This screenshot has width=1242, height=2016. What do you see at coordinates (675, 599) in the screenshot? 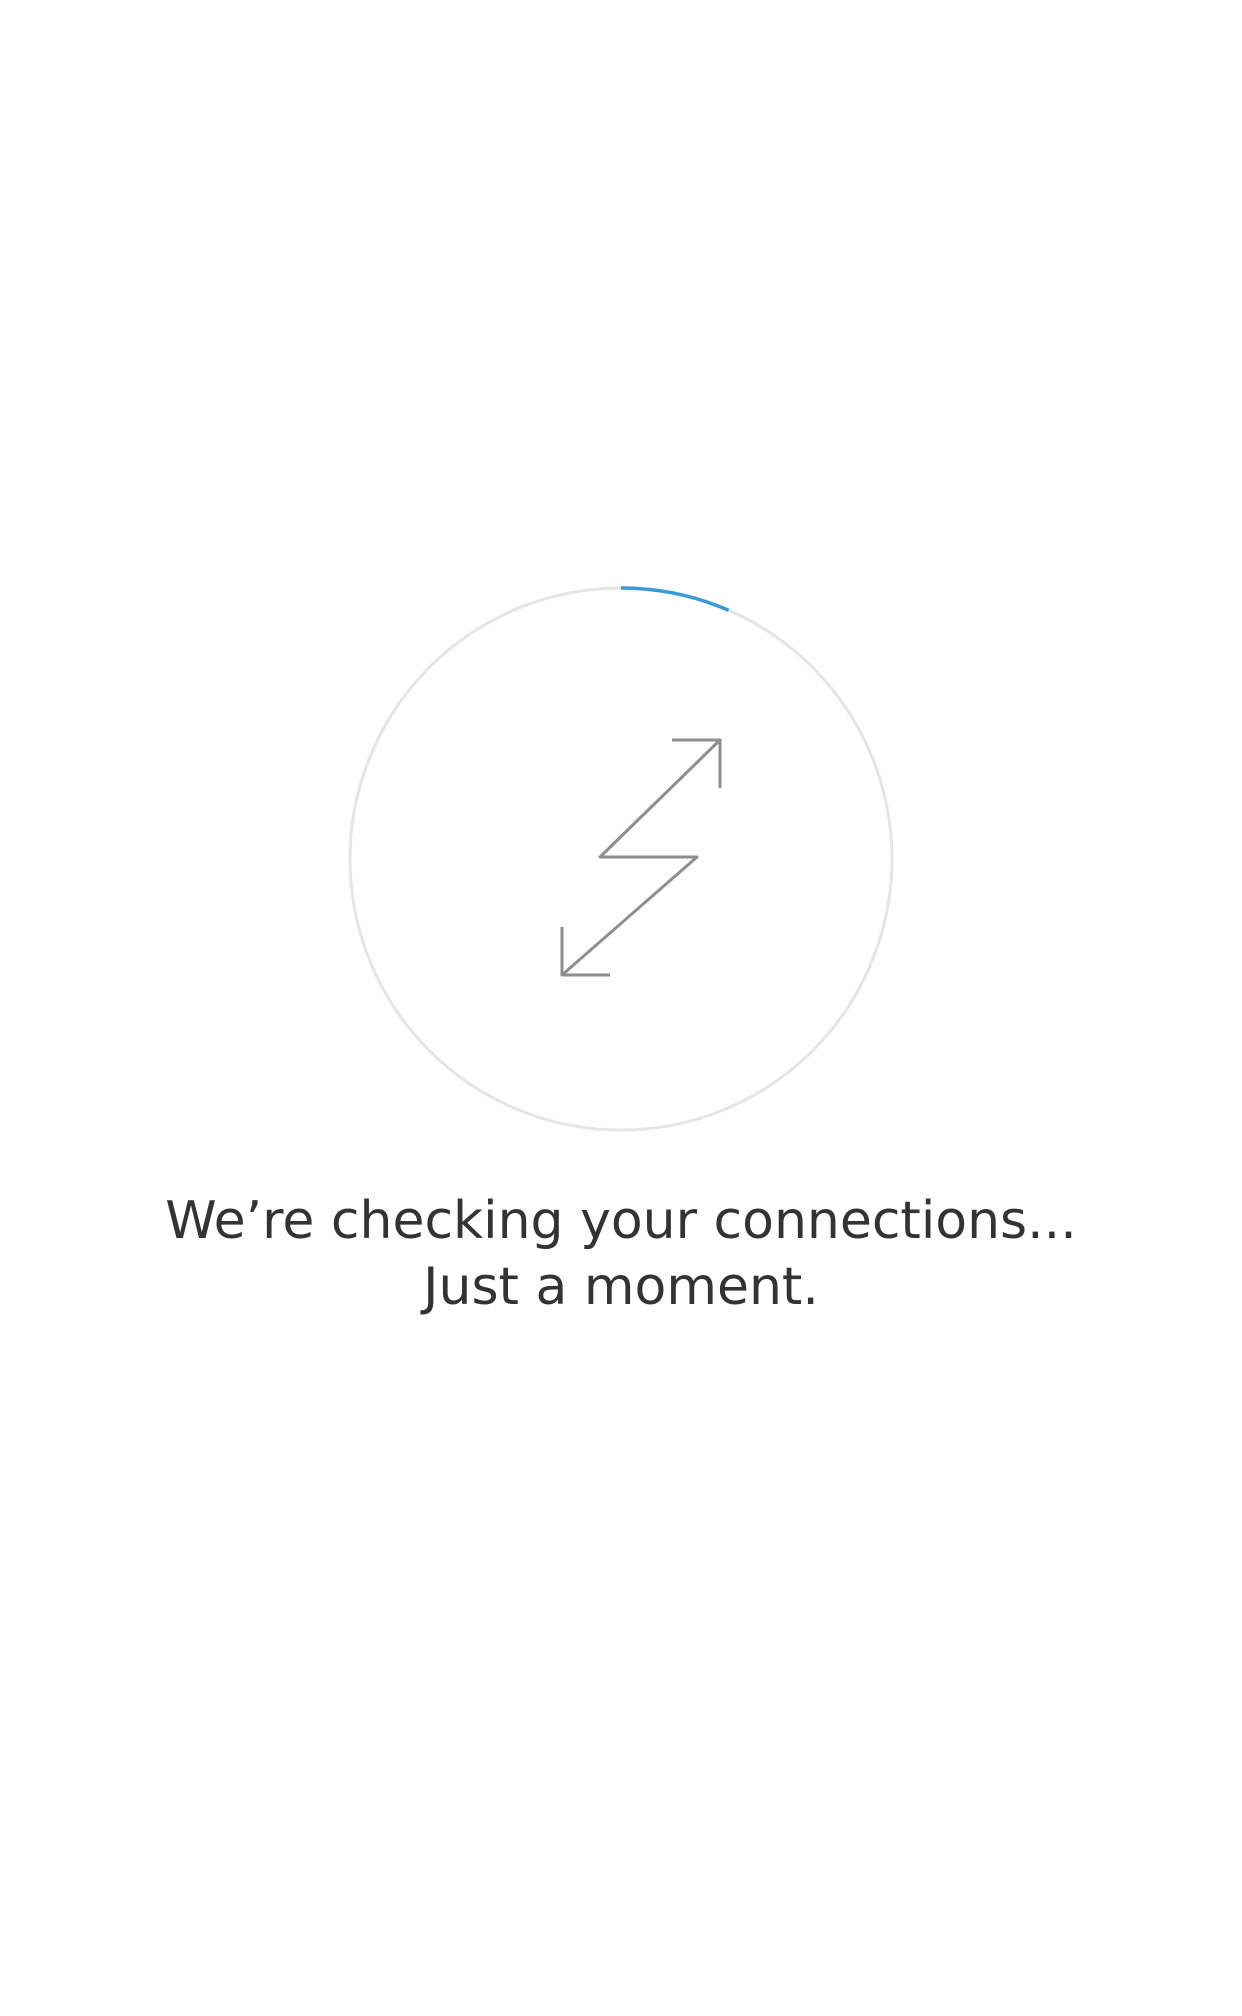
I see `spinner-progress-arc` at bounding box center [675, 599].